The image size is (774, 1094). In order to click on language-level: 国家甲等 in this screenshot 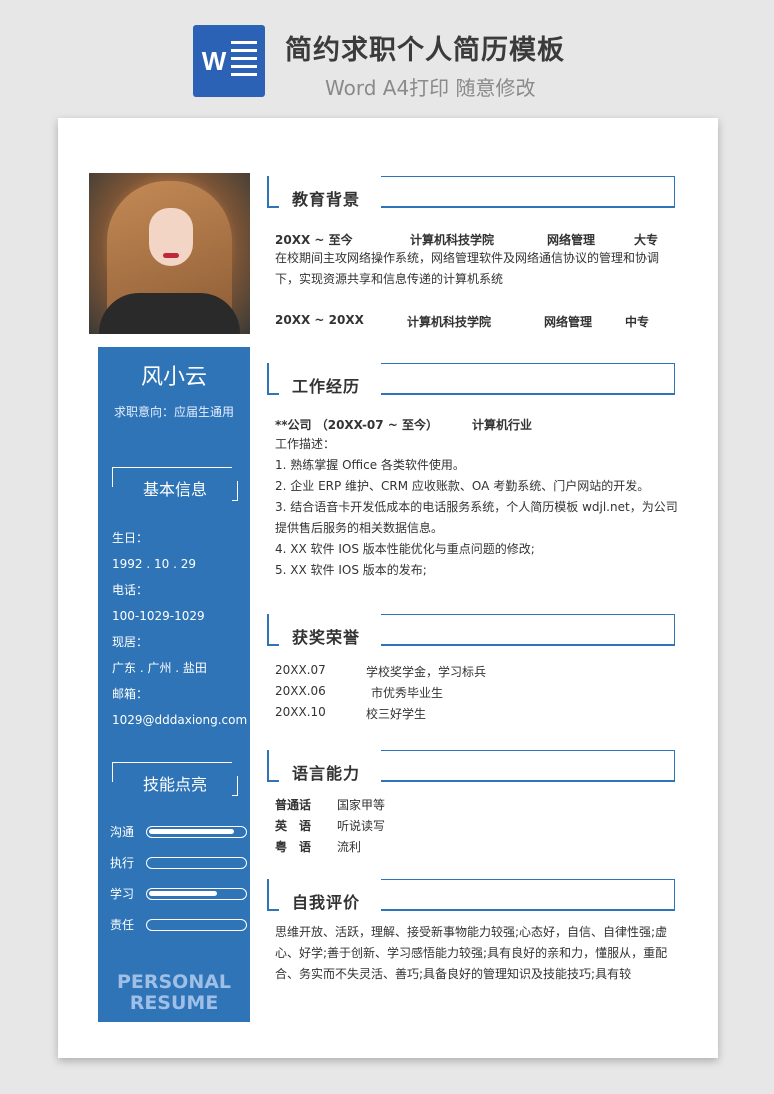, I will do `click(361, 805)`.